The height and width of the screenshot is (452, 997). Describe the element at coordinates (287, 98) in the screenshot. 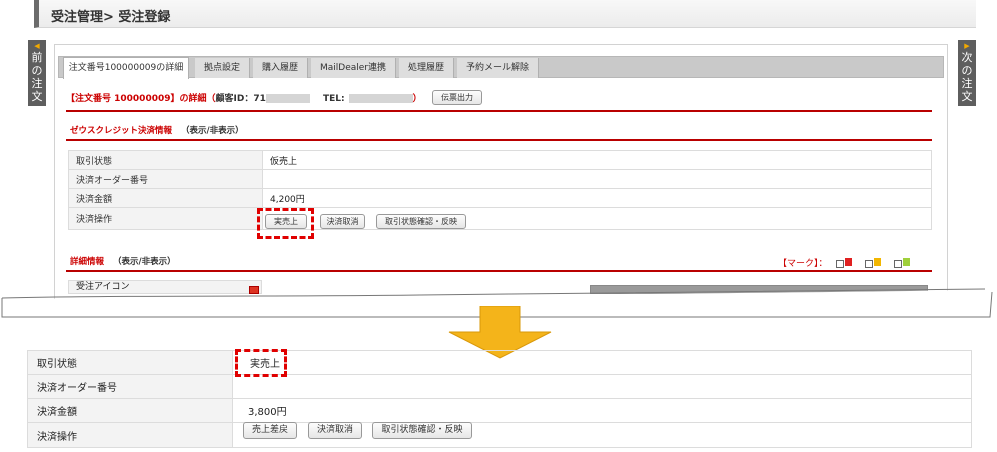

I see `redacted-customer-id` at that location.